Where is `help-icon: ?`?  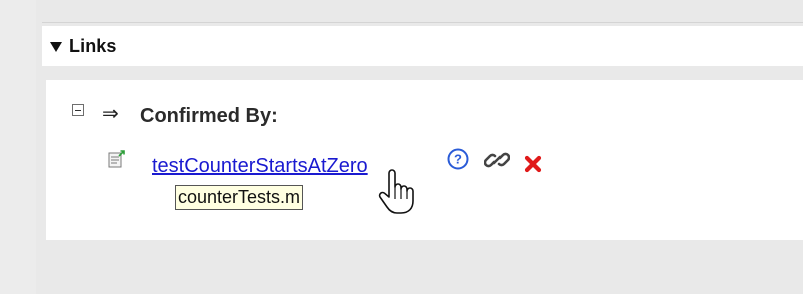
help-icon: ? is located at coordinates (458, 159).